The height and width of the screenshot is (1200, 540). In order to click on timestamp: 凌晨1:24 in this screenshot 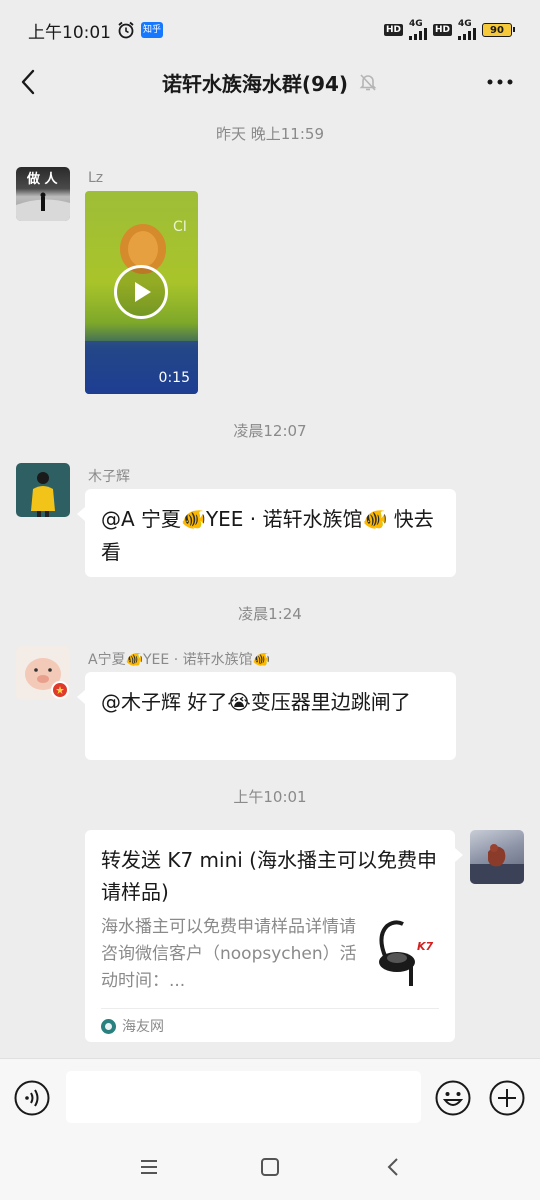, I will do `click(270, 614)`.